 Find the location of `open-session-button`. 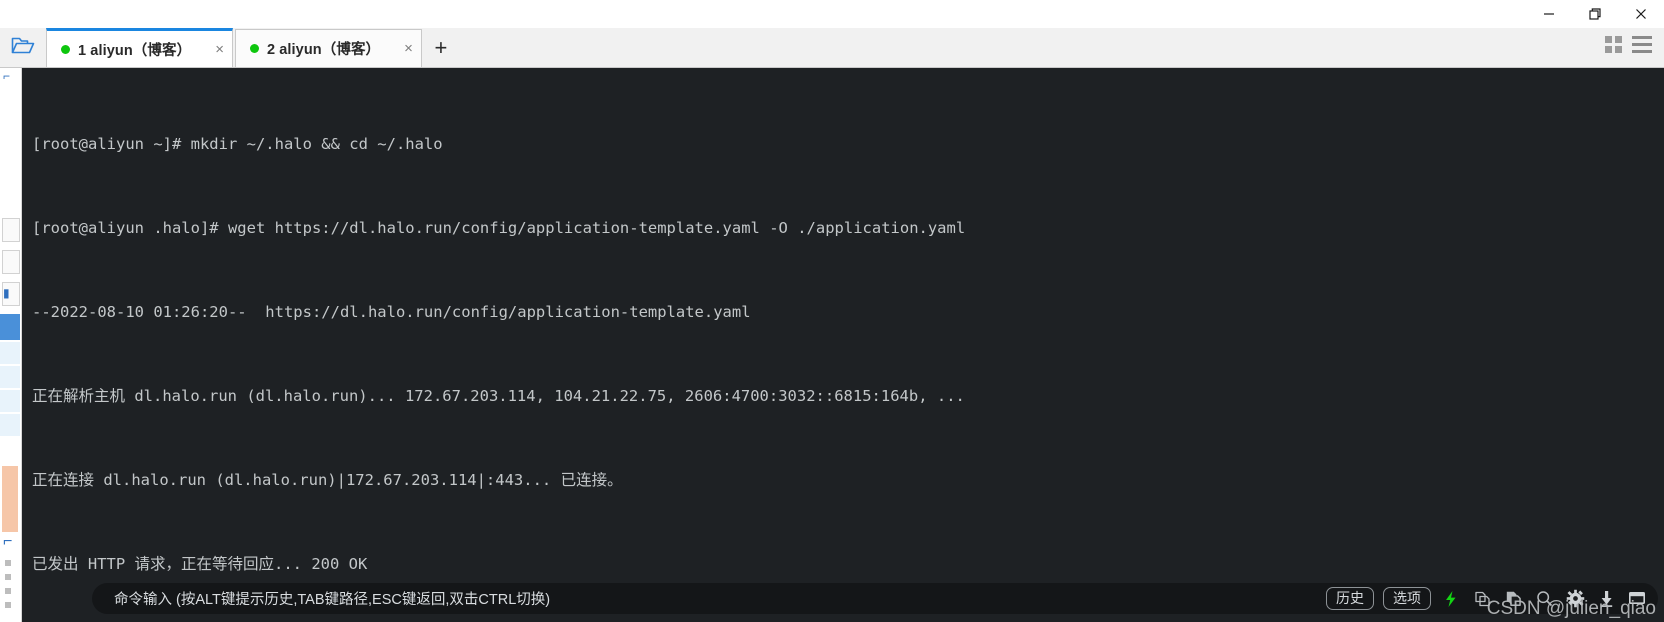

open-session-button is located at coordinates (23, 47).